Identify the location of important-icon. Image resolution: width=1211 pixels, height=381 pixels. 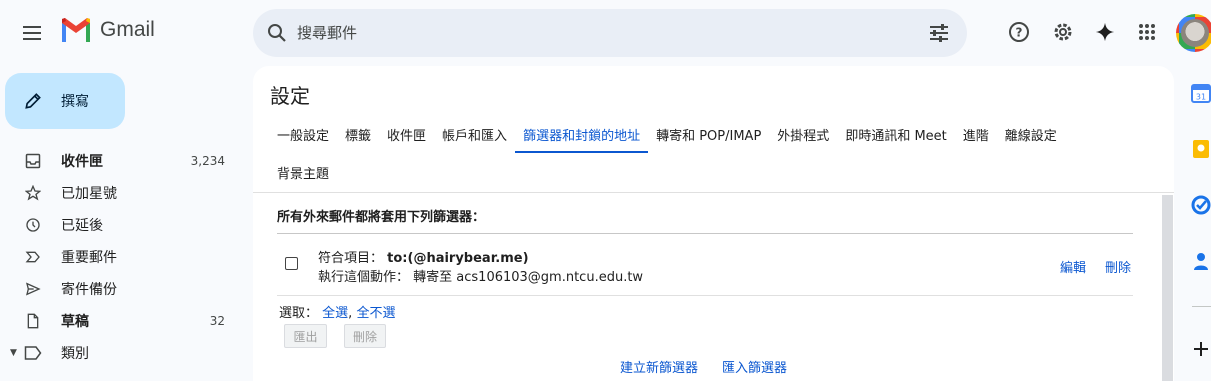
(33, 257).